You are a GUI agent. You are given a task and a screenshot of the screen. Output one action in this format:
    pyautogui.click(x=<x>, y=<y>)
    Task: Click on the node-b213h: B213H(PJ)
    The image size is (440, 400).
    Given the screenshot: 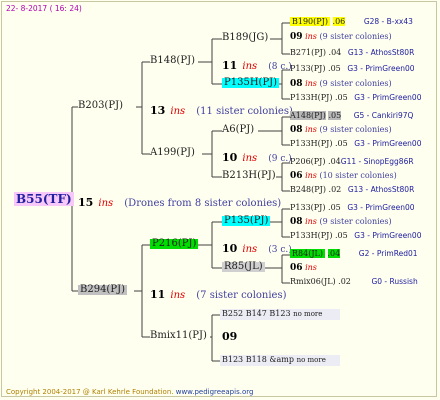 What is the action you would take?
    pyautogui.click(x=249, y=176)
    